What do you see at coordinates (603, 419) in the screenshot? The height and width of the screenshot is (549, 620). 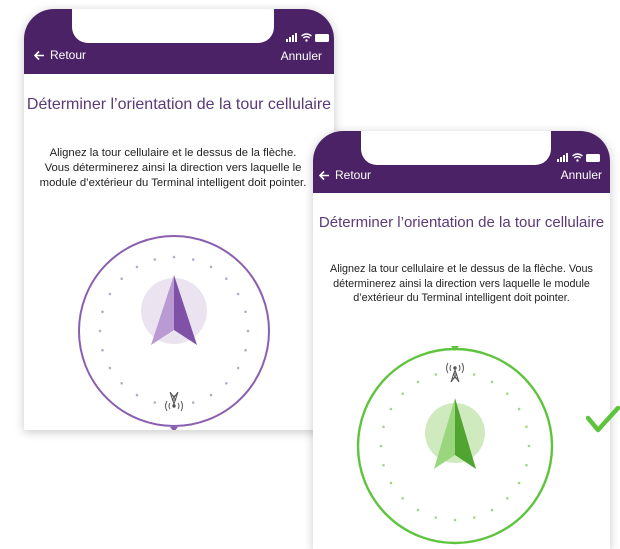 I see `checkmark-icon` at bounding box center [603, 419].